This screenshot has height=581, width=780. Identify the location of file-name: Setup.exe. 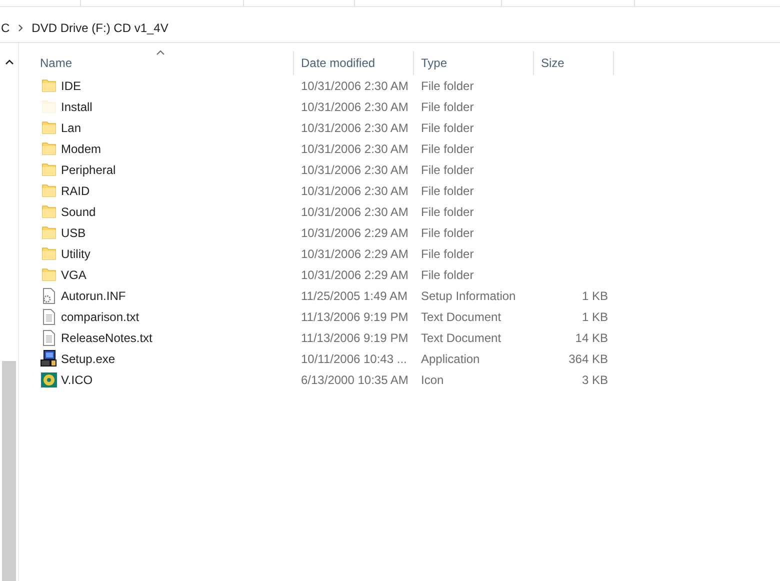
(88, 359).